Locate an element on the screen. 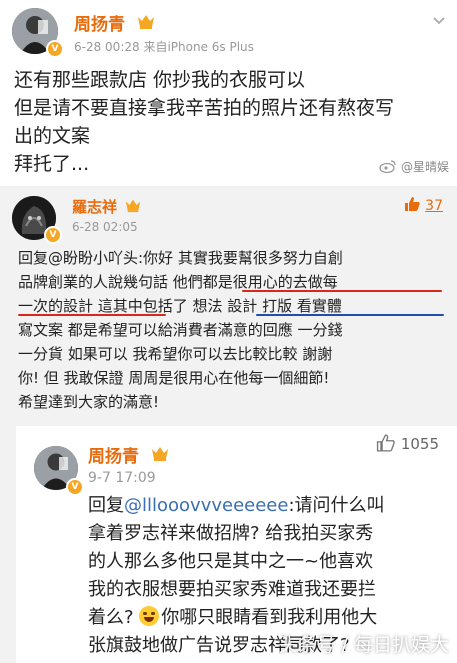 The width and height of the screenshot is (457, 663). like-count: 1055 is located at coordinates (419, 444).